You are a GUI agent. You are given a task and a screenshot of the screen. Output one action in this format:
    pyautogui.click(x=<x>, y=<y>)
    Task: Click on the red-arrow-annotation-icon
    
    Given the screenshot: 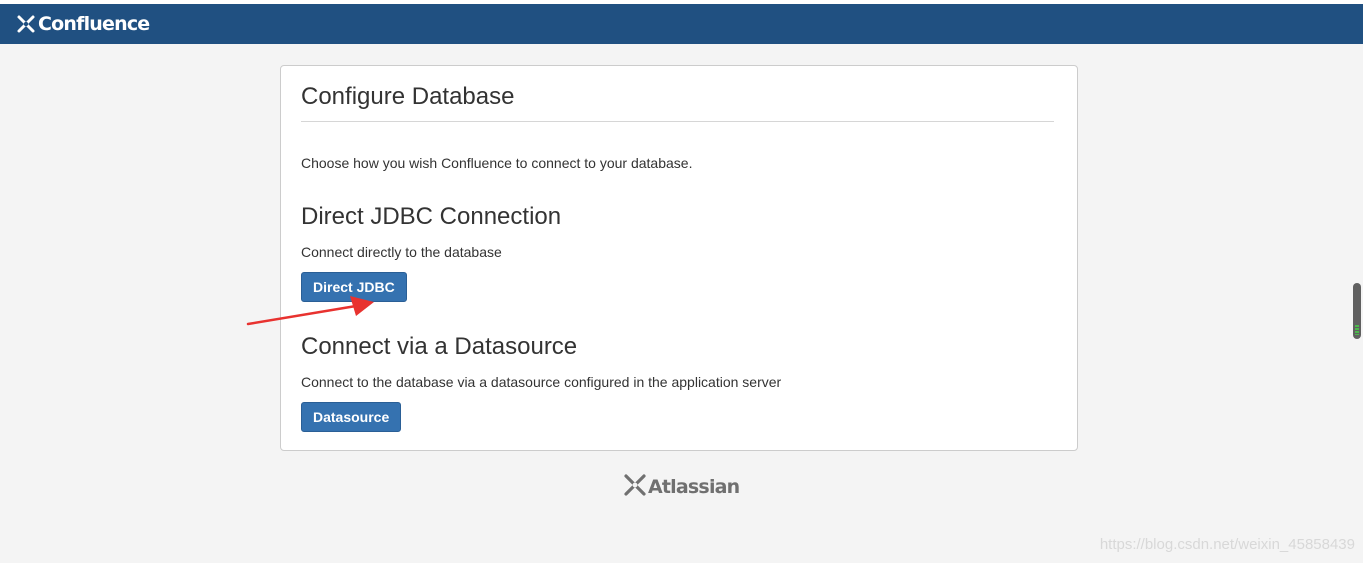 What is the action you would take?
    pyautogui.click(x=310, y=311)
    